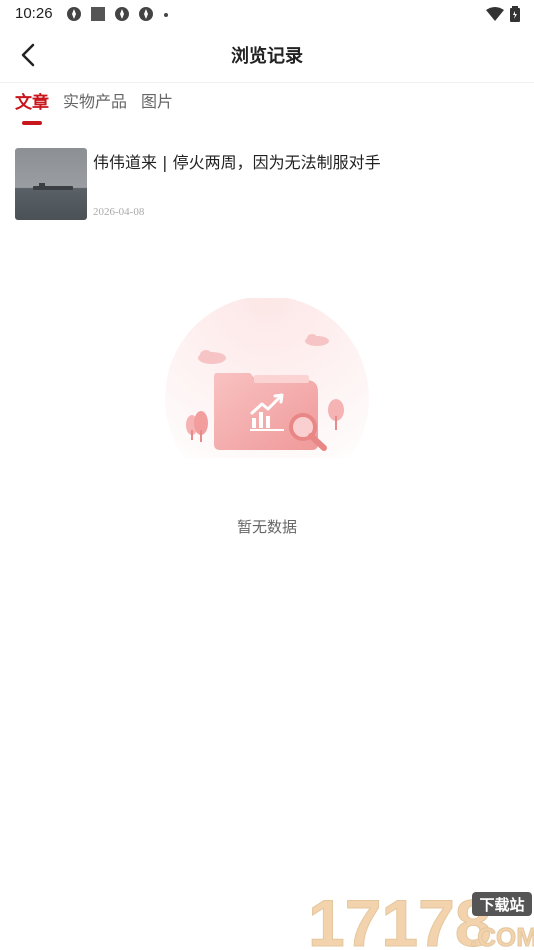 This screenshot has height=950, width=534. I want to click on notification-icons, so click(118, 14).